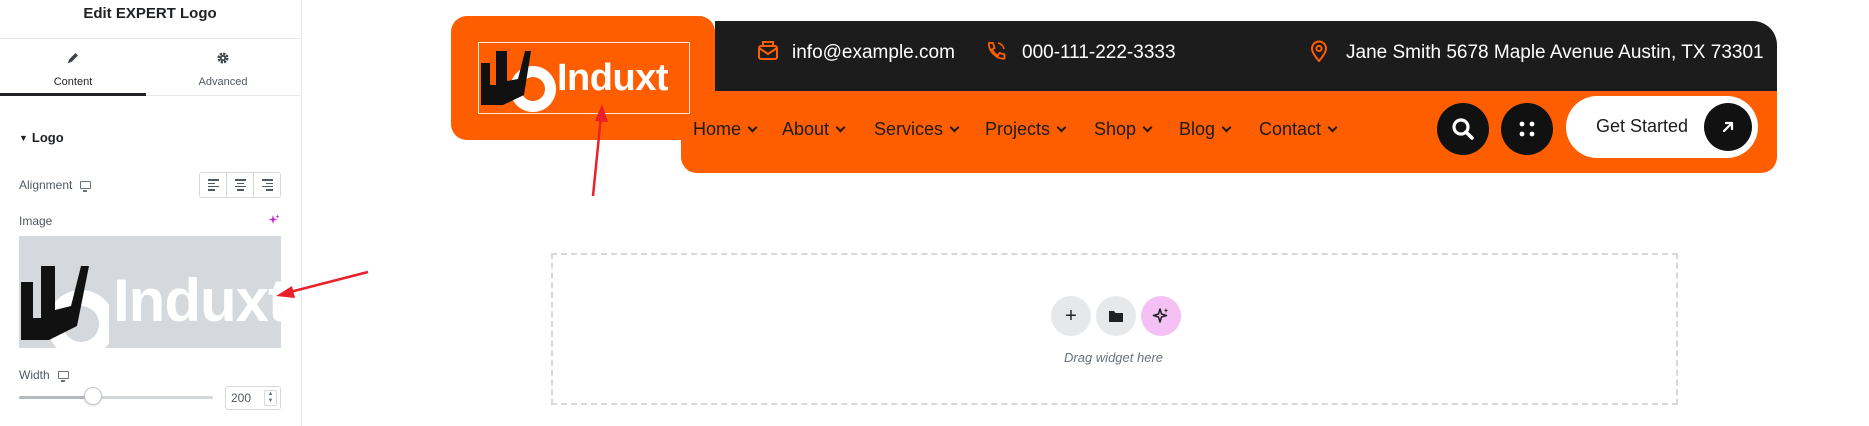 Image resolution: width=1869 pixels, height=426 pixels. Describe the element at coordinates (806, 129) in the screenshot. I see `nav-about-label: About` at that location.